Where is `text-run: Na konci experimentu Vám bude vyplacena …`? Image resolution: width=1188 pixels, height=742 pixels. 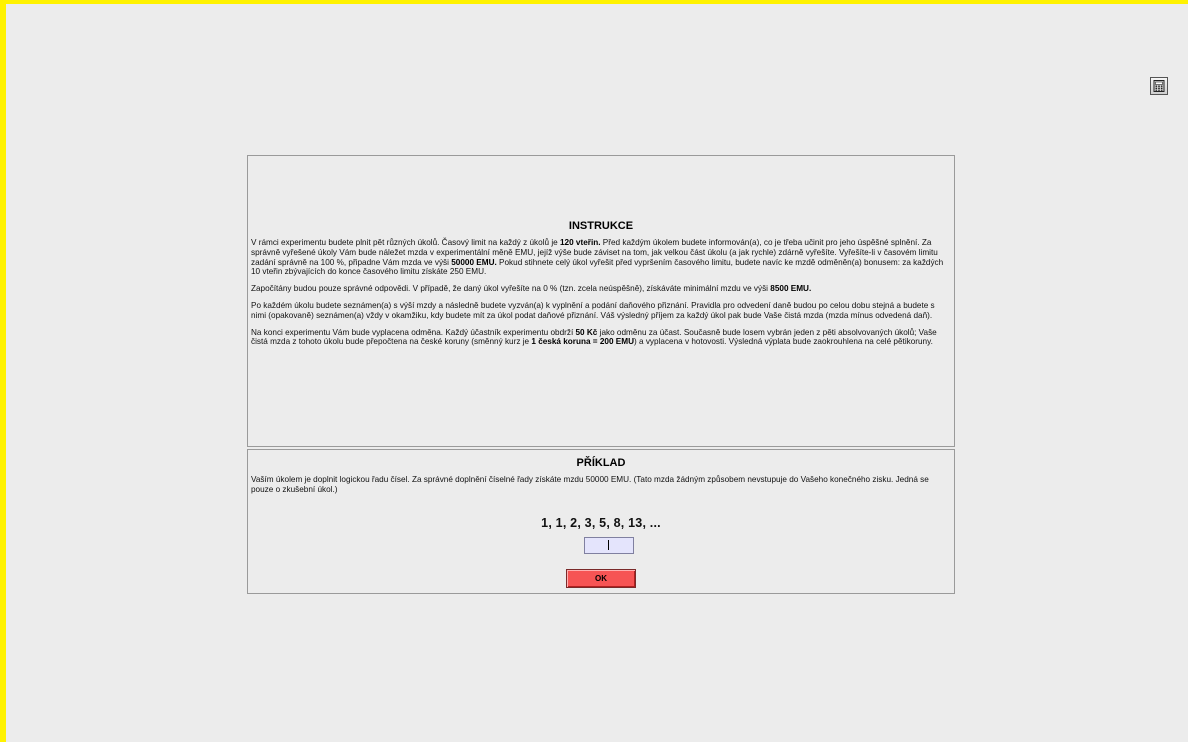
text-run: Na konci experimentu Vám bude vyplacena … is located at coordinates (413, 332).